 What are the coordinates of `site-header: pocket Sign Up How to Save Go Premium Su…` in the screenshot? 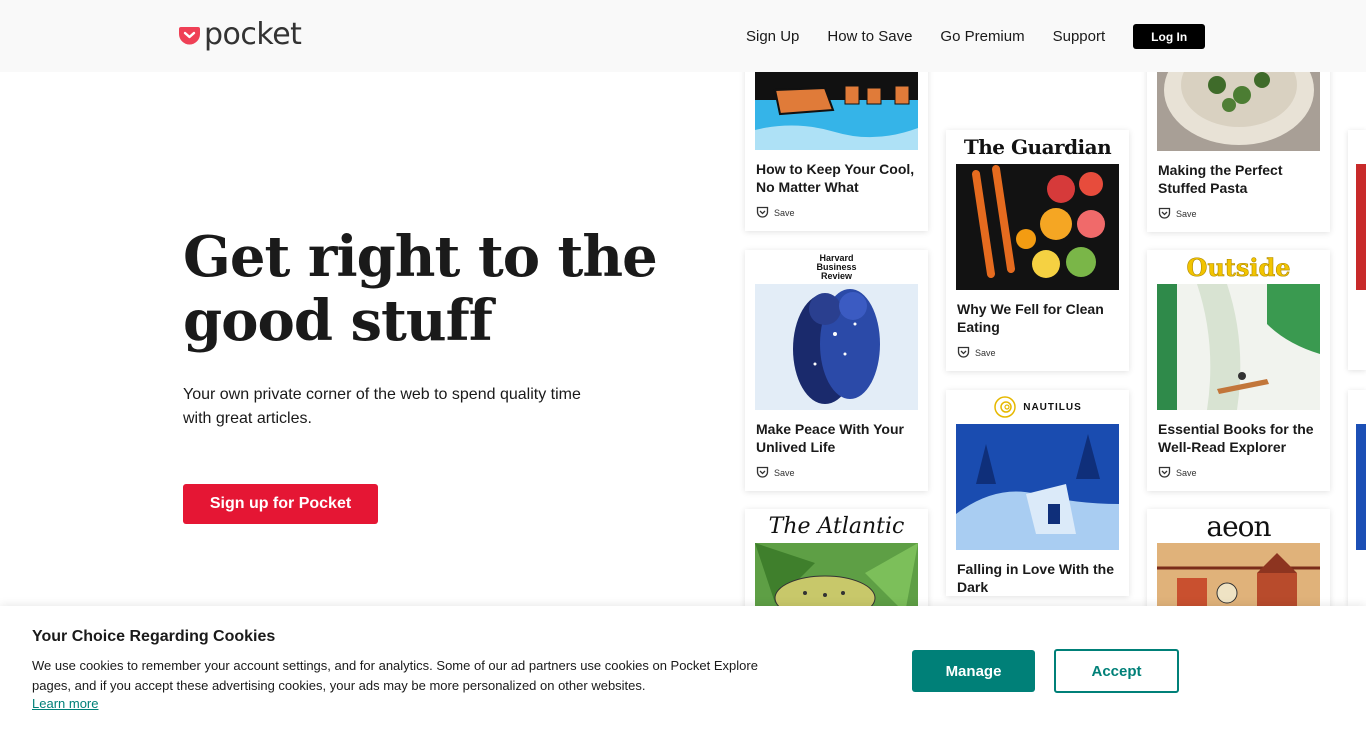 It's located at (683, 36).